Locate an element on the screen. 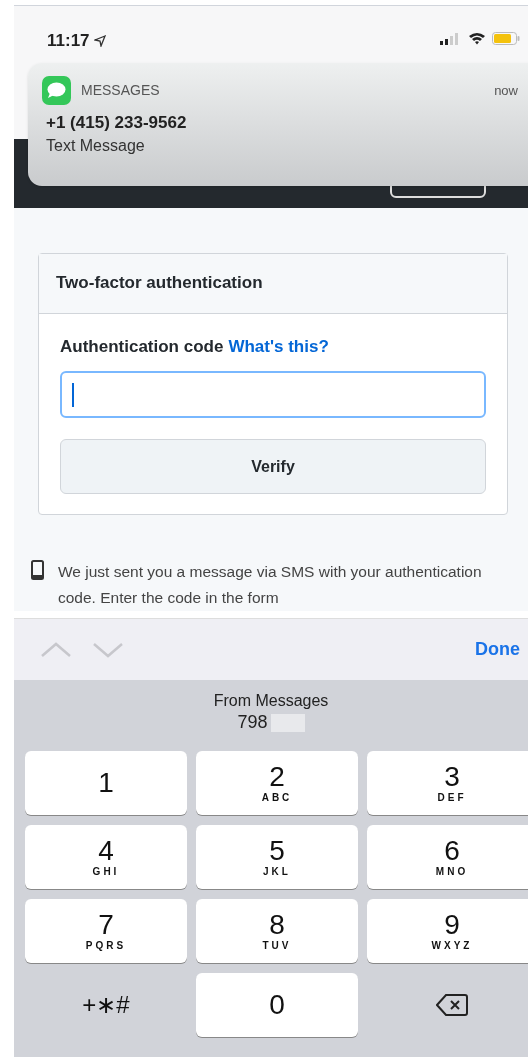 This screenshot has width=528, height=1057. digit-key: 6 MNO is located at coordinates (447, 857).